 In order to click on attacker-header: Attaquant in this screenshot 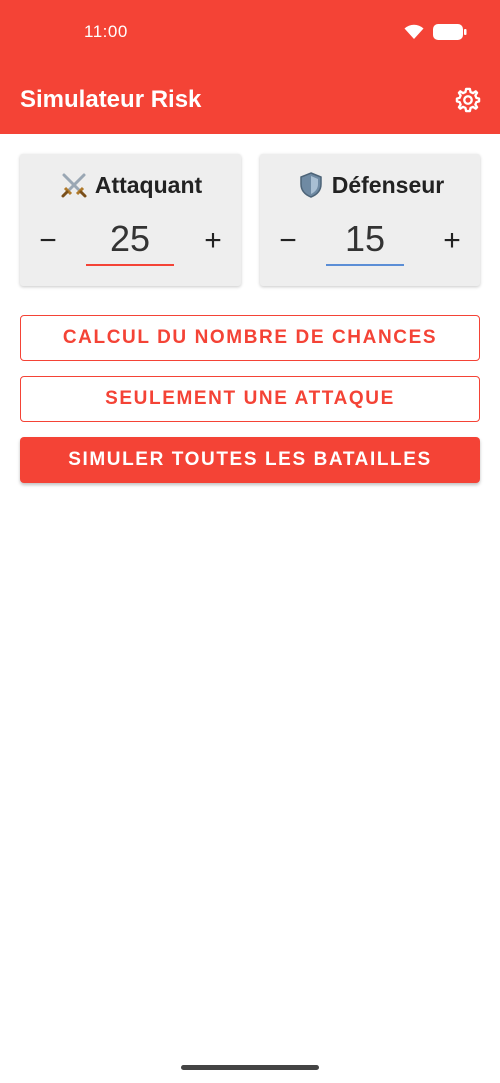, I will do `click(130, 185)`.